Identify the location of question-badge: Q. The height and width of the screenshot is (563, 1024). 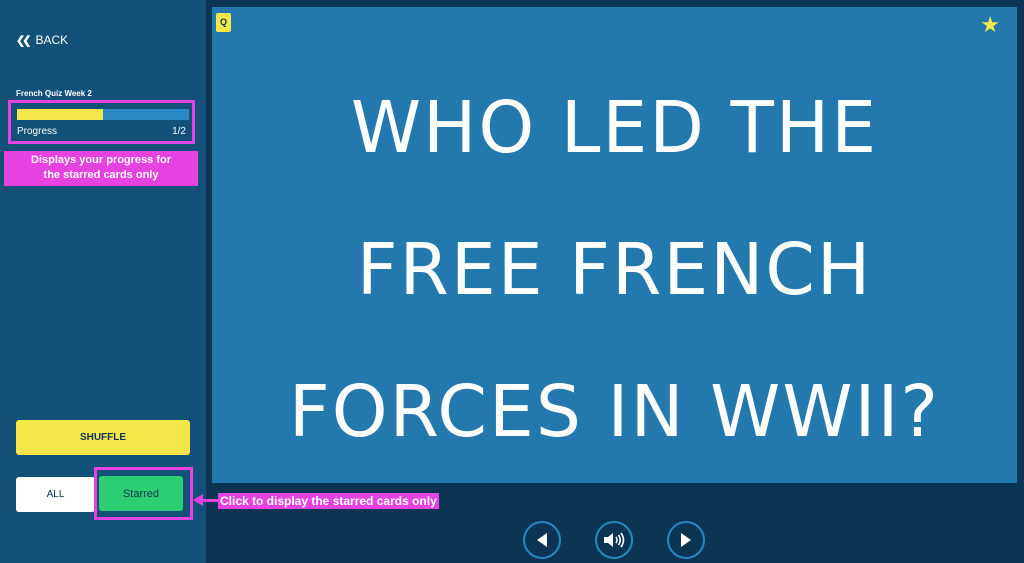
(223, 22).